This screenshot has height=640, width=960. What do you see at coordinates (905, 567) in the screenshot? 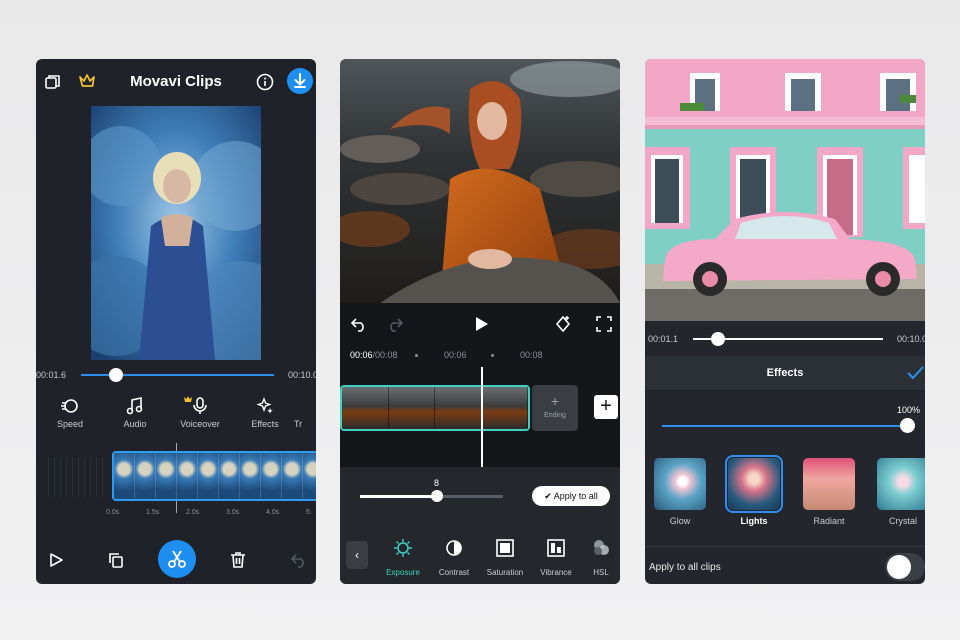
I see `apply-all-clips-toggle` at bounding box center [905, 567].